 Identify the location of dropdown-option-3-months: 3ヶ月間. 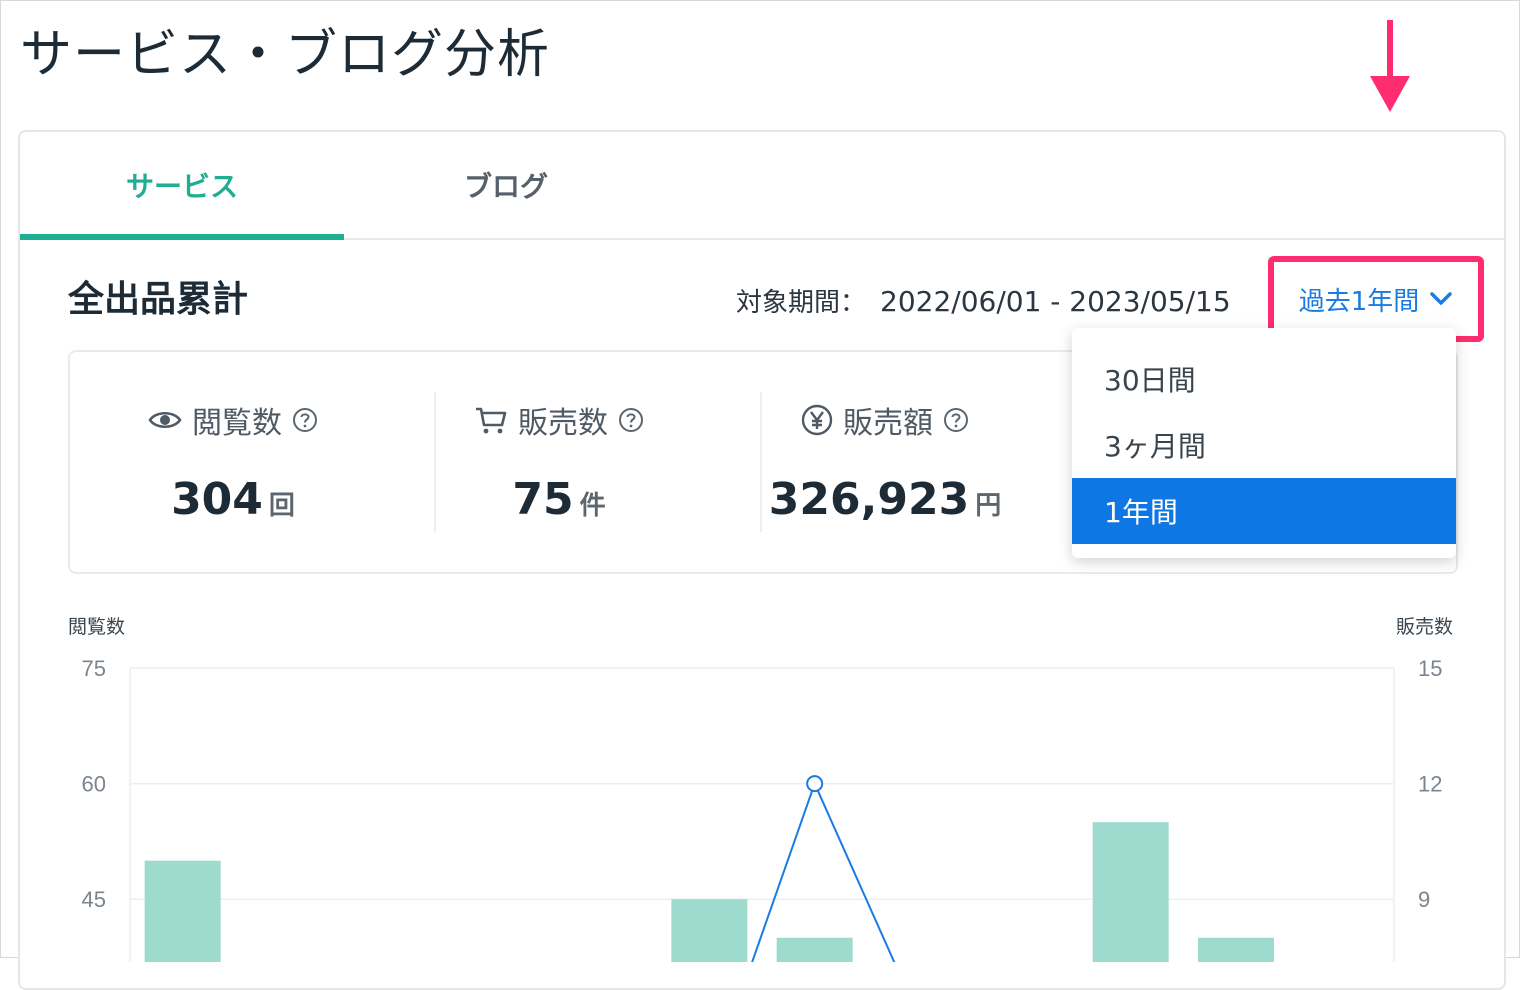
(1264, 445).